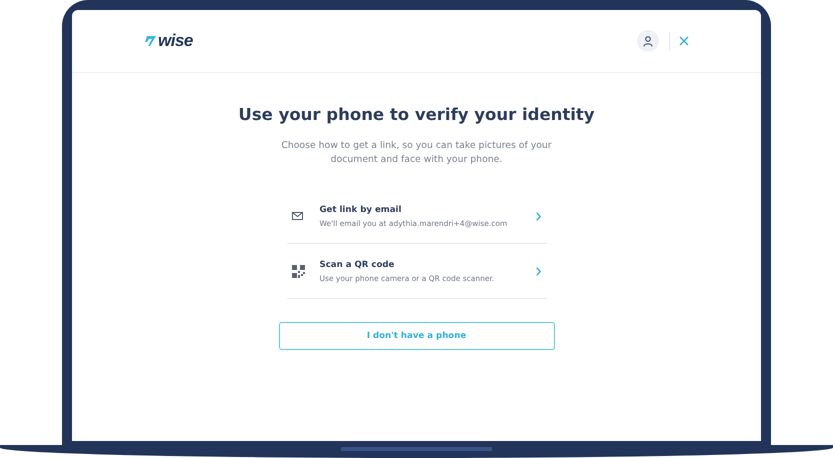 The image size is (833, 458). Describe the element at coordinates (175, 41) in the screenshot. I see `wise-logo: wise` at that location.